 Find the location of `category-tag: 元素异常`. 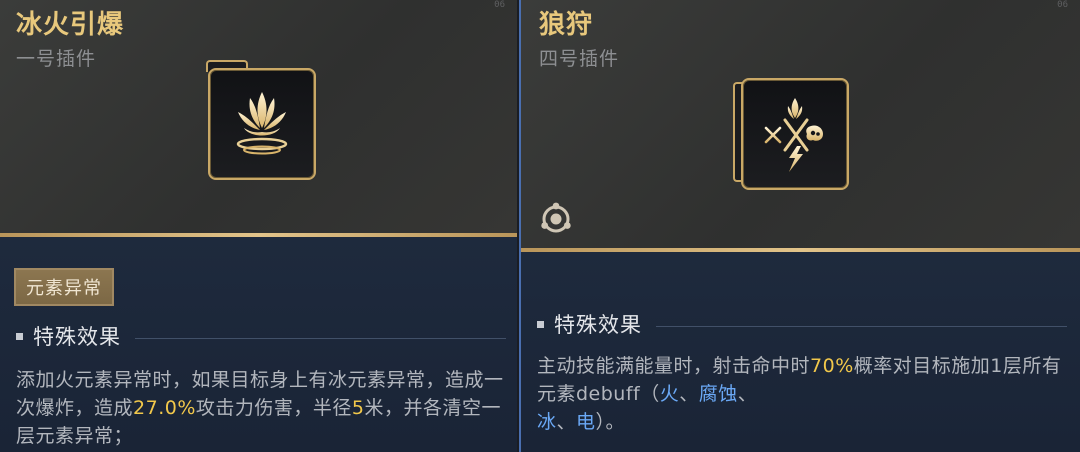

category-tag: 元素异常 is located at coordinates (64, 287).